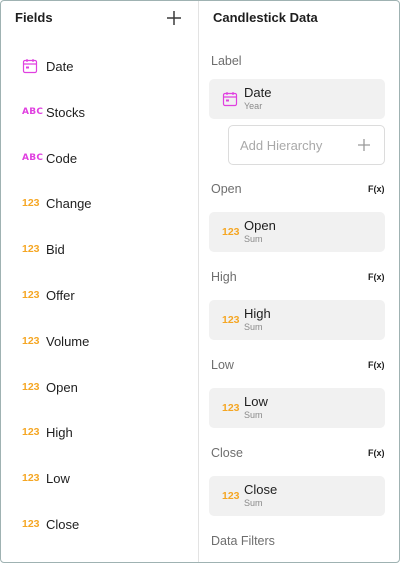 The image size is (400, 563). Describe the element at coordinates (297, 232) in the screenshot. I see `open-chip: 123 Open Sum` at that location.